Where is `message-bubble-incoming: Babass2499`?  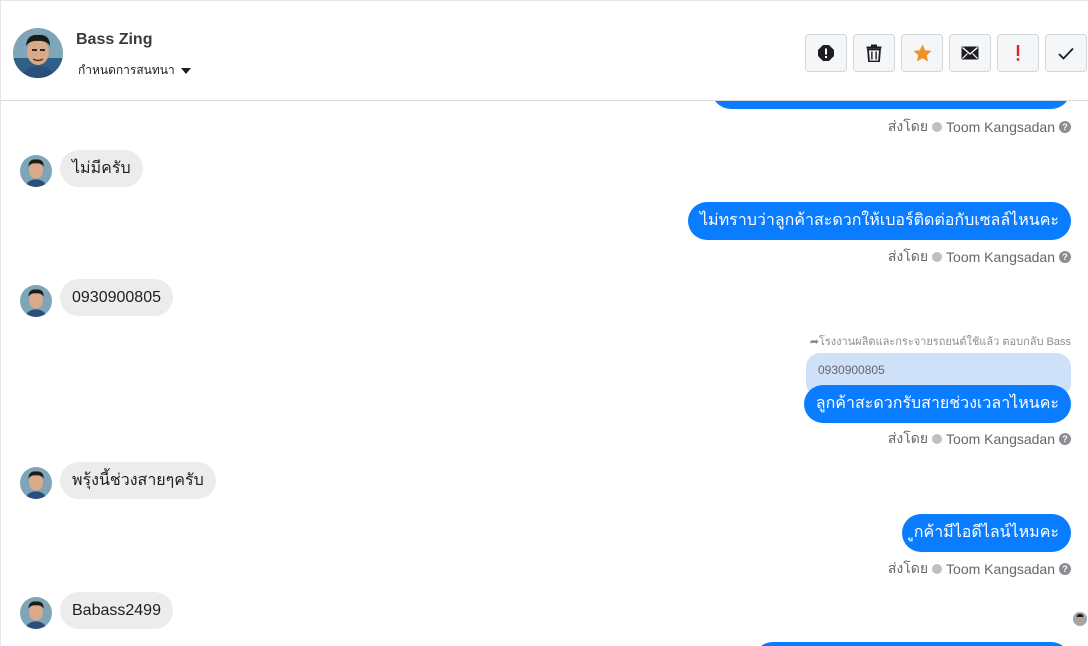 message-bubble-incoming: Babass2499 is located at coordinates (116, 610).